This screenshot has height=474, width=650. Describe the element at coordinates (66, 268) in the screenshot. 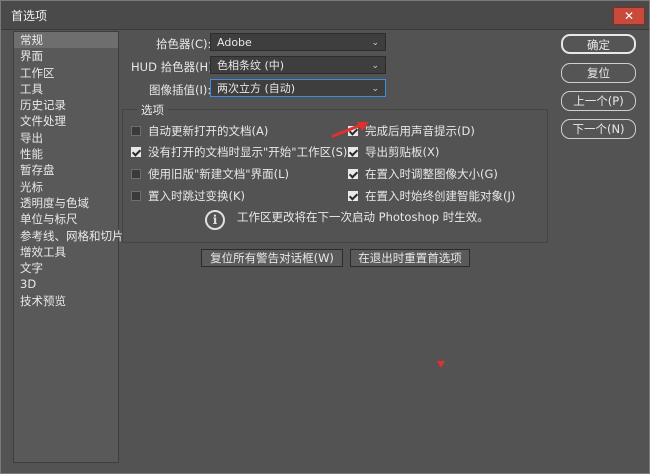

I see `sidebar-item-type: 文字` at that location.